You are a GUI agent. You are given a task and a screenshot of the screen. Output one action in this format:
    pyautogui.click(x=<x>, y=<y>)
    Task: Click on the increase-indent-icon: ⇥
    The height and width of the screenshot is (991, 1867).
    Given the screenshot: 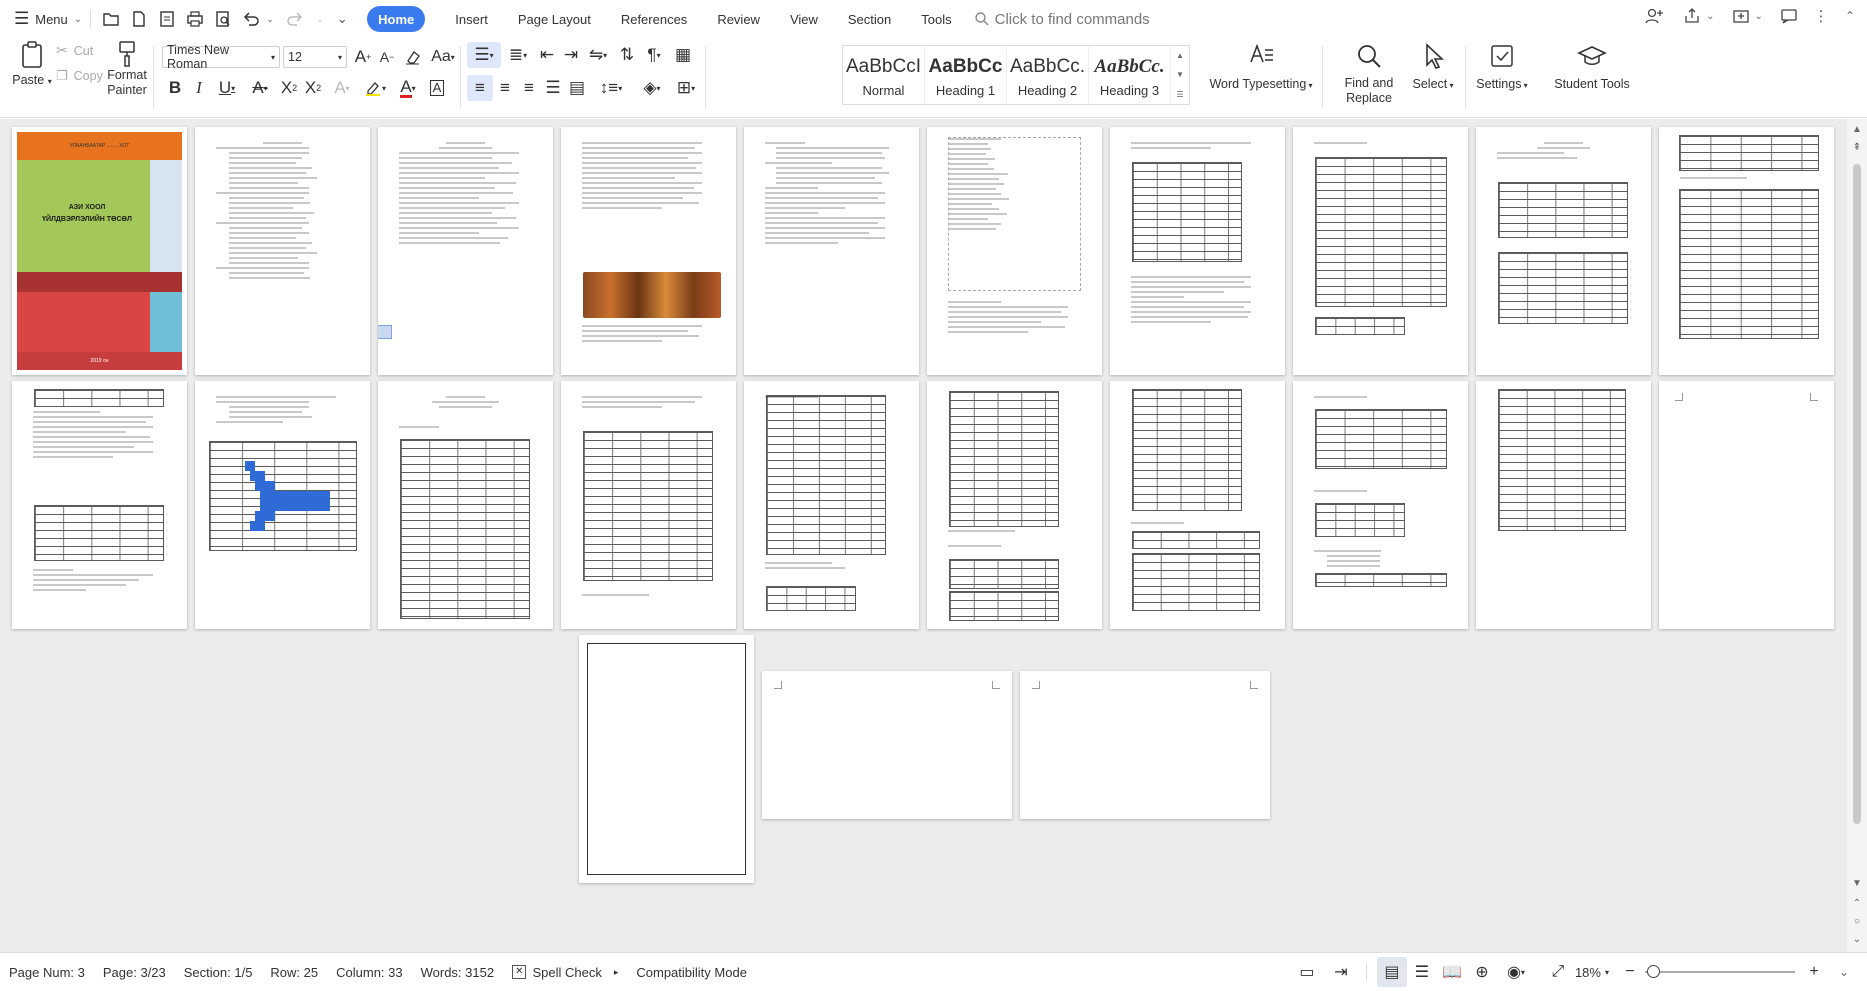 What is the action you would take?
    pyautogui.click(x=571, y=55)
    